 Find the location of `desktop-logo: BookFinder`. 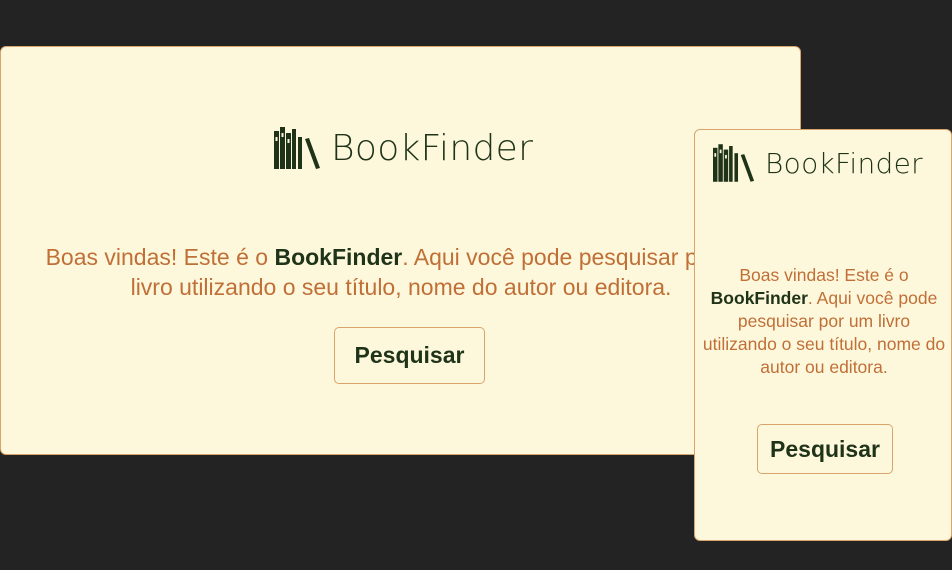

desktop-logo: BookFinder is located at coordinates (403, 148).